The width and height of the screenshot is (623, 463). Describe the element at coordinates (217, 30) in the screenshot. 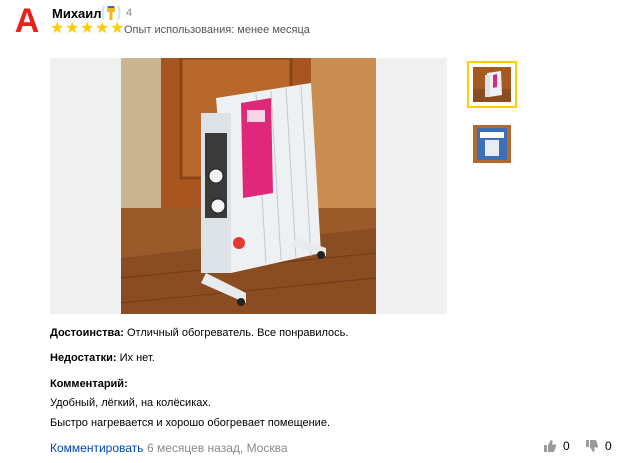

I see `experience-text: Опыт использования: менее месяца` at that location.